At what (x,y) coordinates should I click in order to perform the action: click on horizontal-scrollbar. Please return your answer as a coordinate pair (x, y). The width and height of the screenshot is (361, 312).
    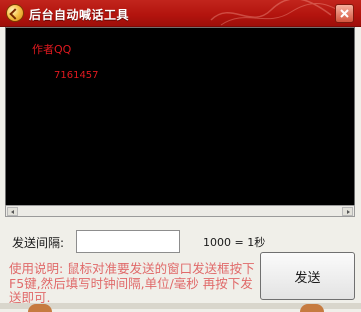
    Looking at the image, I should click on (180, 211).